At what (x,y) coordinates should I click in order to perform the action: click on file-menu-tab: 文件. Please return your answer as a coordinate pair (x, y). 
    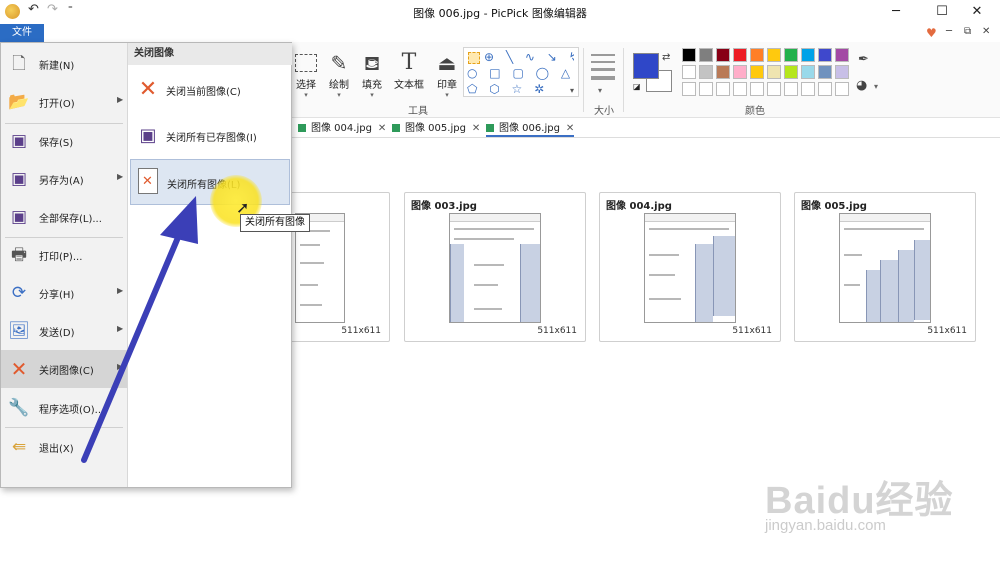
    Looking at the image, I should click on (22, 33).